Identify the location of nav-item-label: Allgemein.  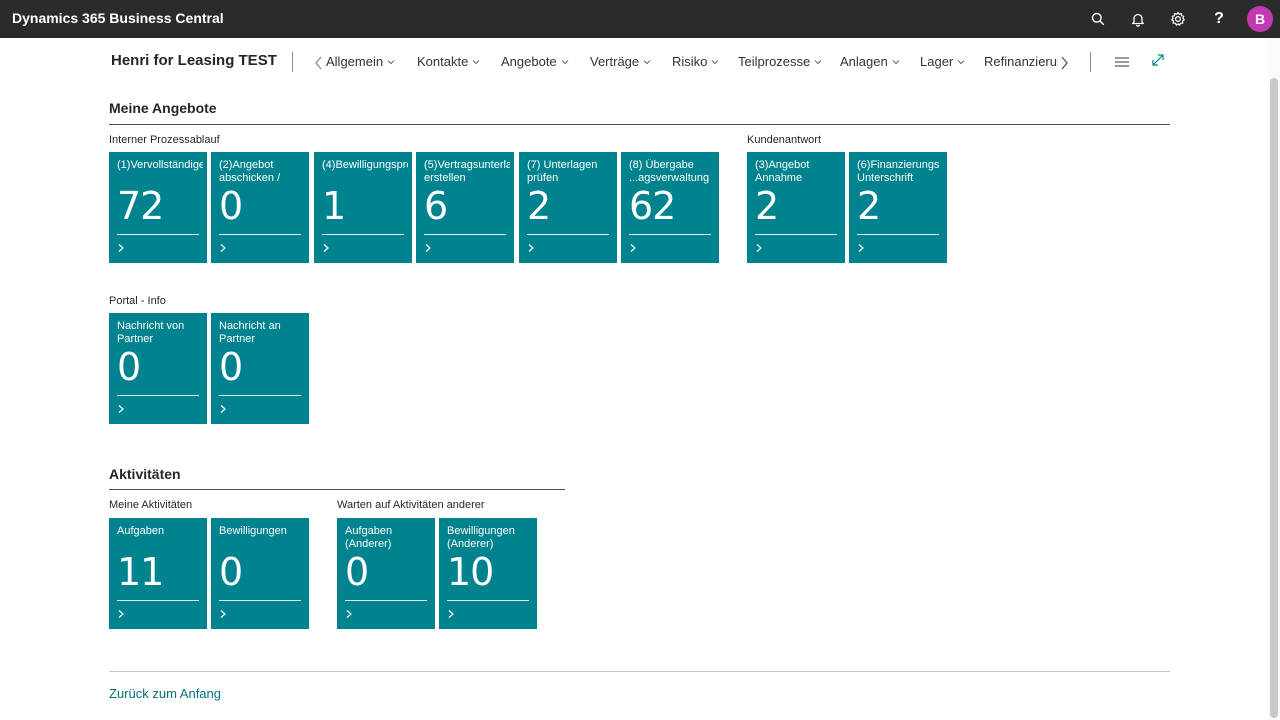
(355, 61).